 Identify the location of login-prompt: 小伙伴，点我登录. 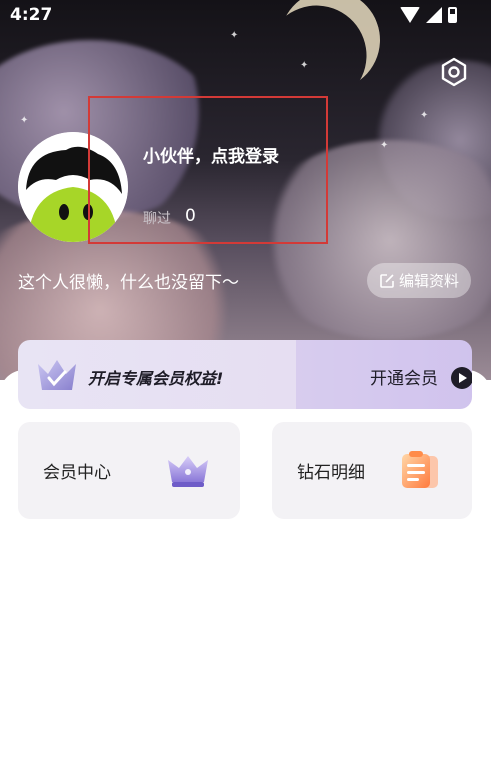
(211, 154).